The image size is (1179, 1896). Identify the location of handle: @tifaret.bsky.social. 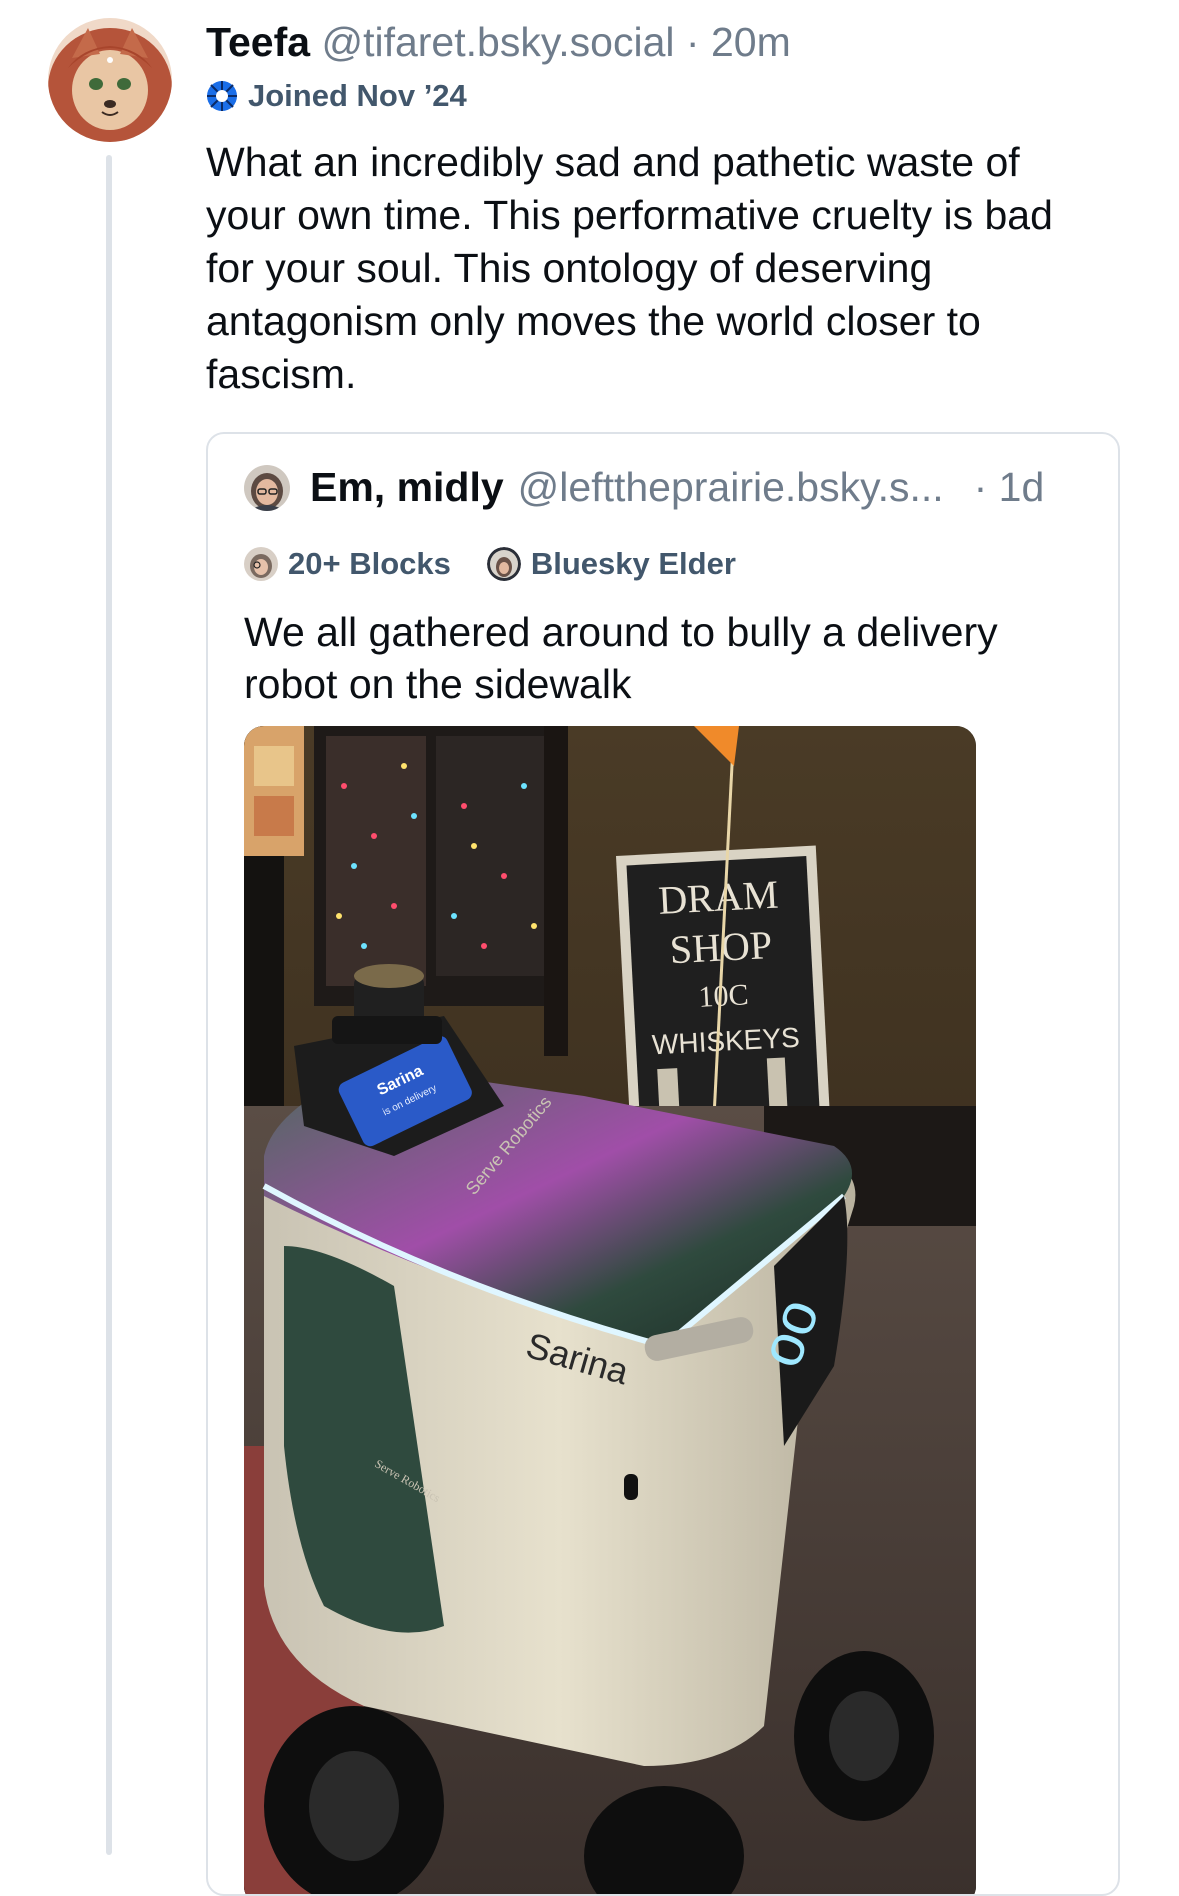
(497, 42).